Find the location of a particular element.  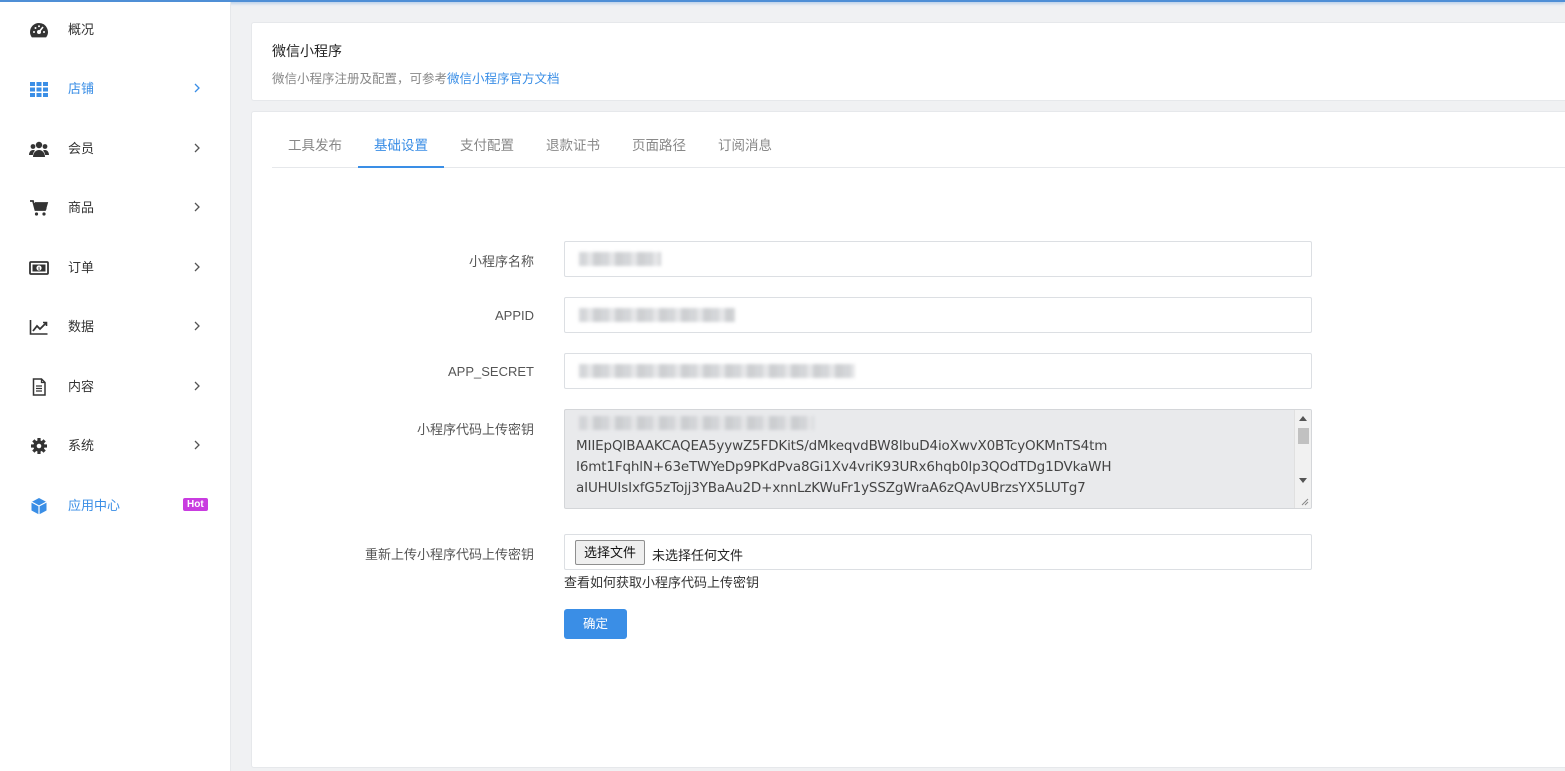

confirm-button: 确定 is located at coordinates (595, 624).